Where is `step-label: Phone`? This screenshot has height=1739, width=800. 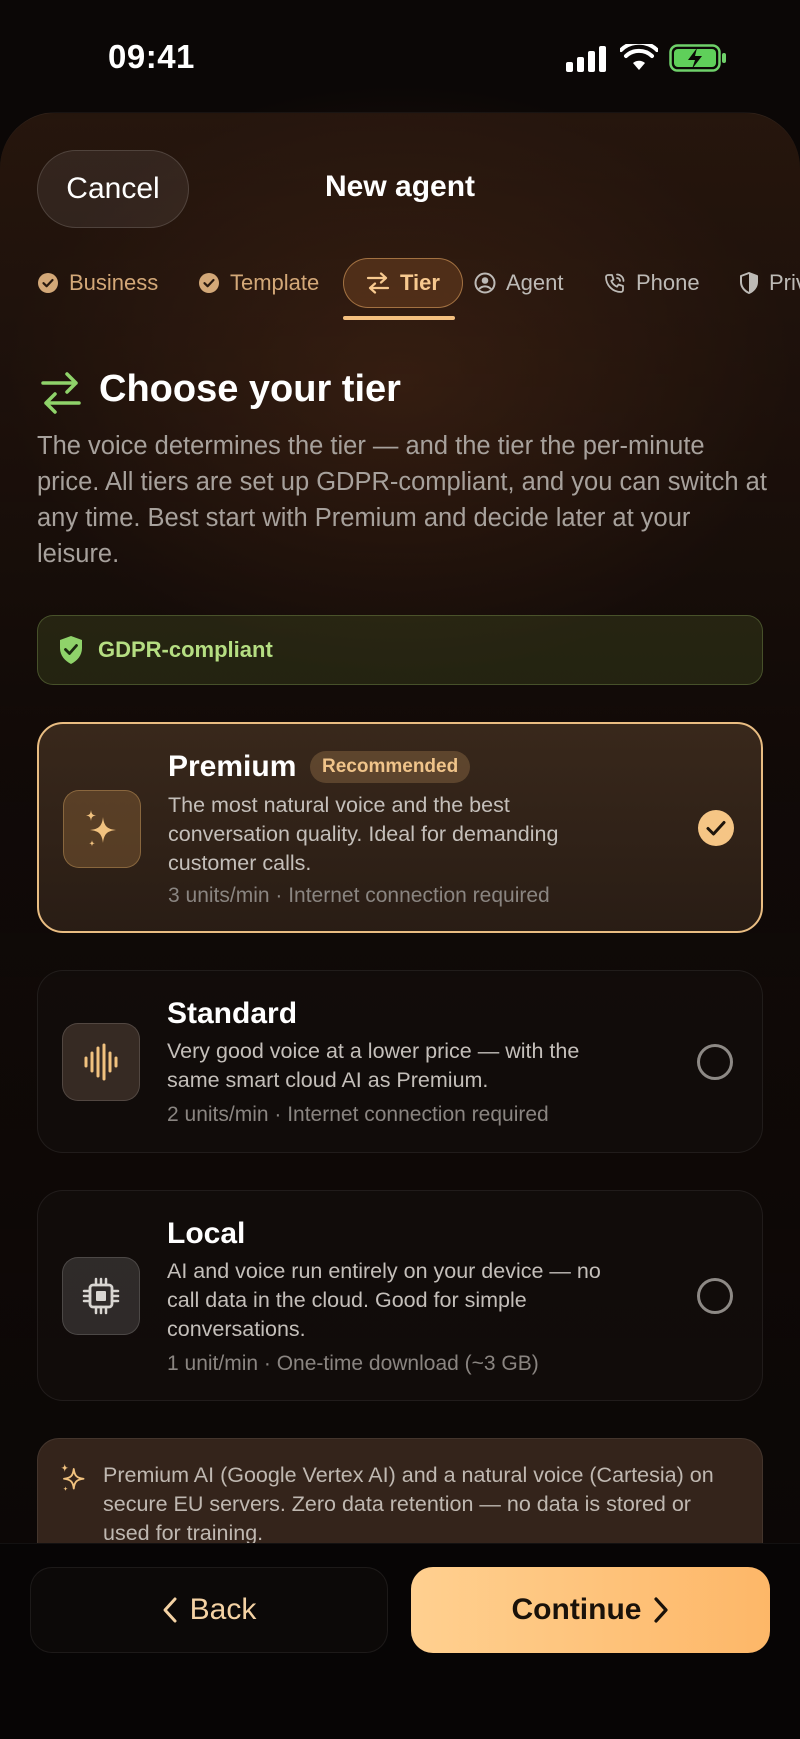 step-label: Phone is located at coordinates (668, 282).